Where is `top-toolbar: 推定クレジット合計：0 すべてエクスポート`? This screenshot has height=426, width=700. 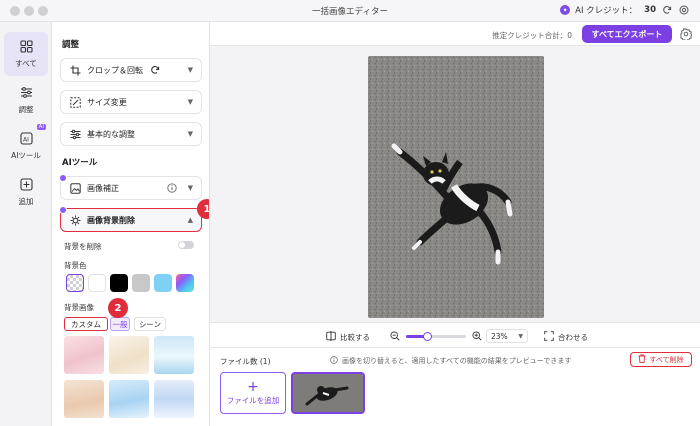
top-toolbar: 推定クレジット合計：0 すべてエクスポート is located at coordinates (455, 34).